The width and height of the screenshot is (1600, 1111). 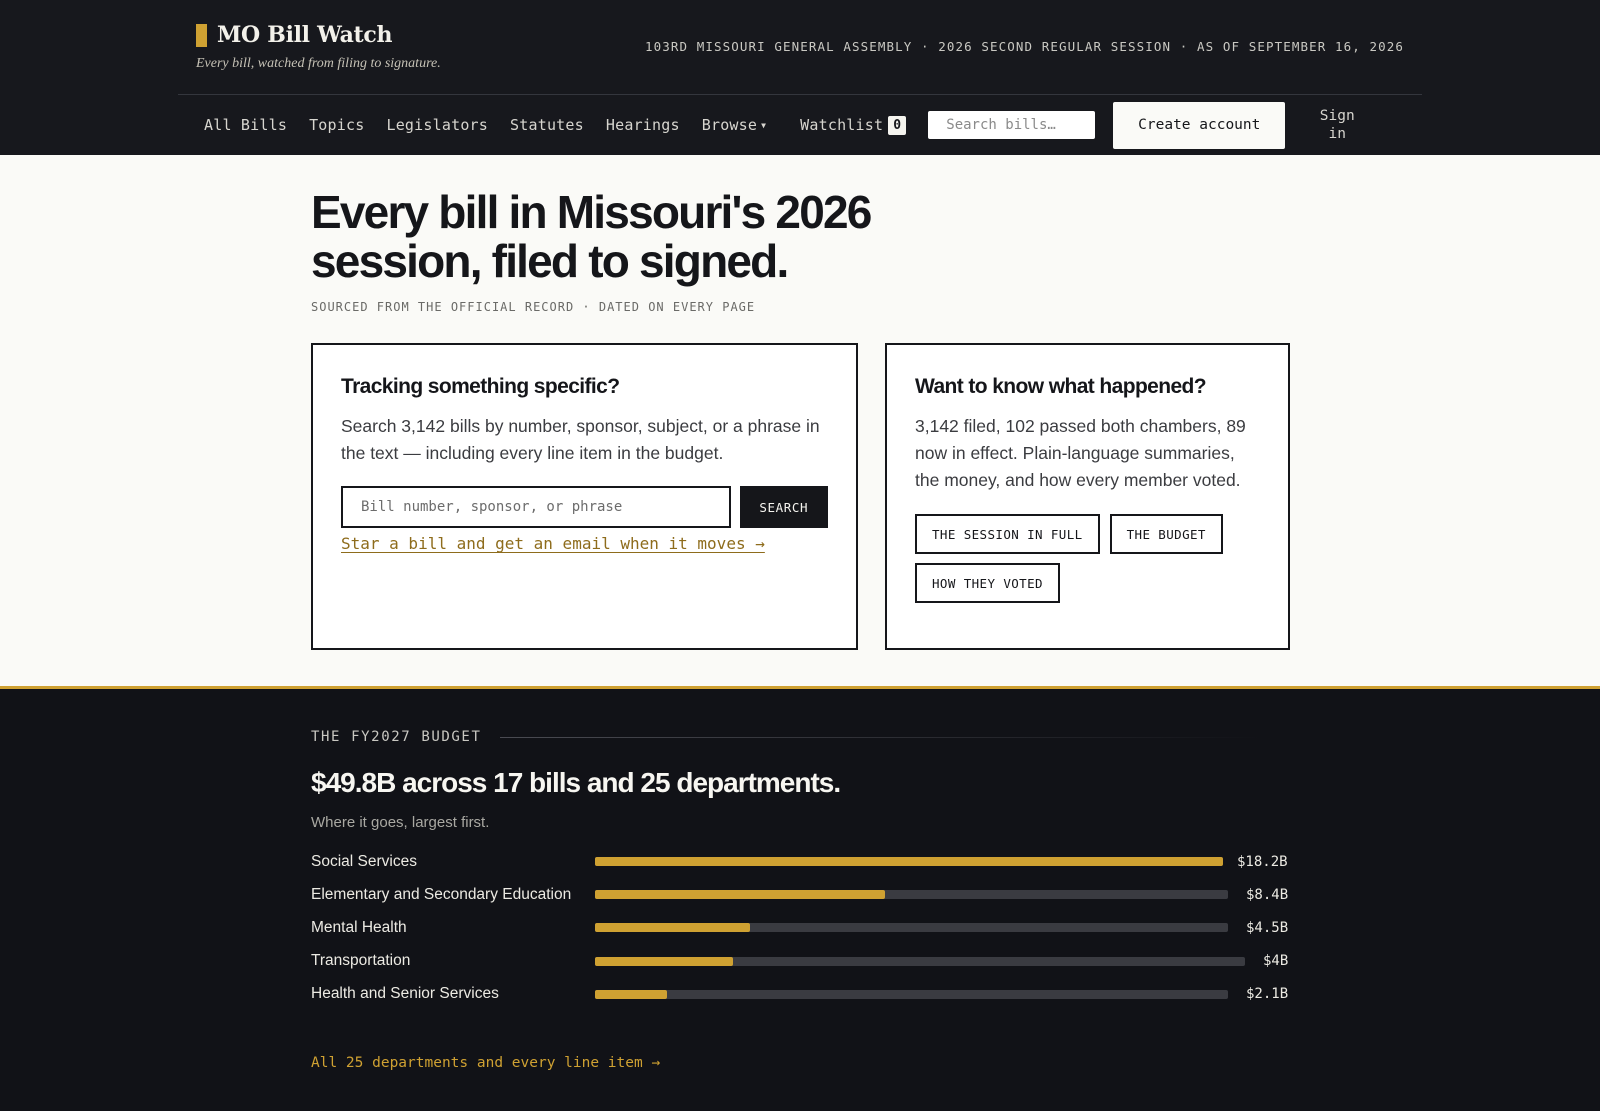 What do you see at coordinates (1012, 125) in the screenshot?
I see `header-search-input` at bounding box center [1012, 125].